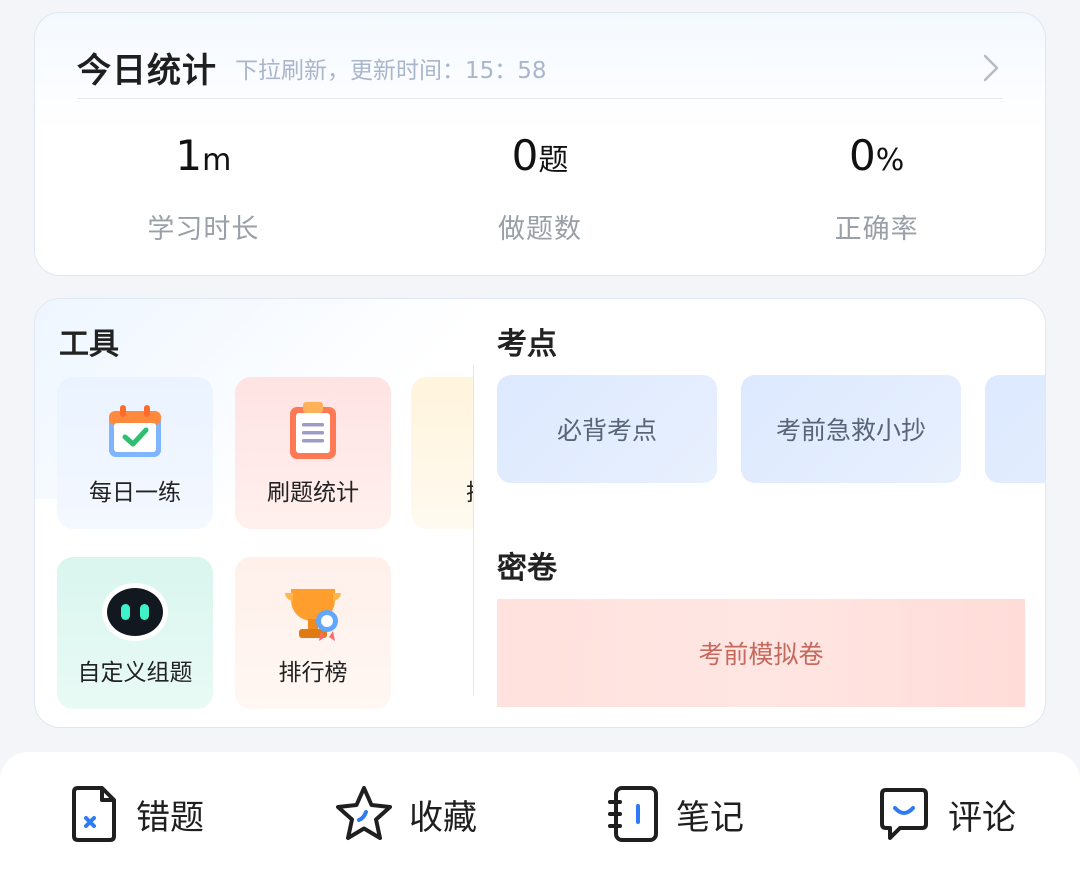 Image resolution: width=1080 pixels, height=876 pixels. What do you see at coordinates (313, 493) in the screenshot?
I see `tool-label: 刷题统计` at bounding box center [313, 493].